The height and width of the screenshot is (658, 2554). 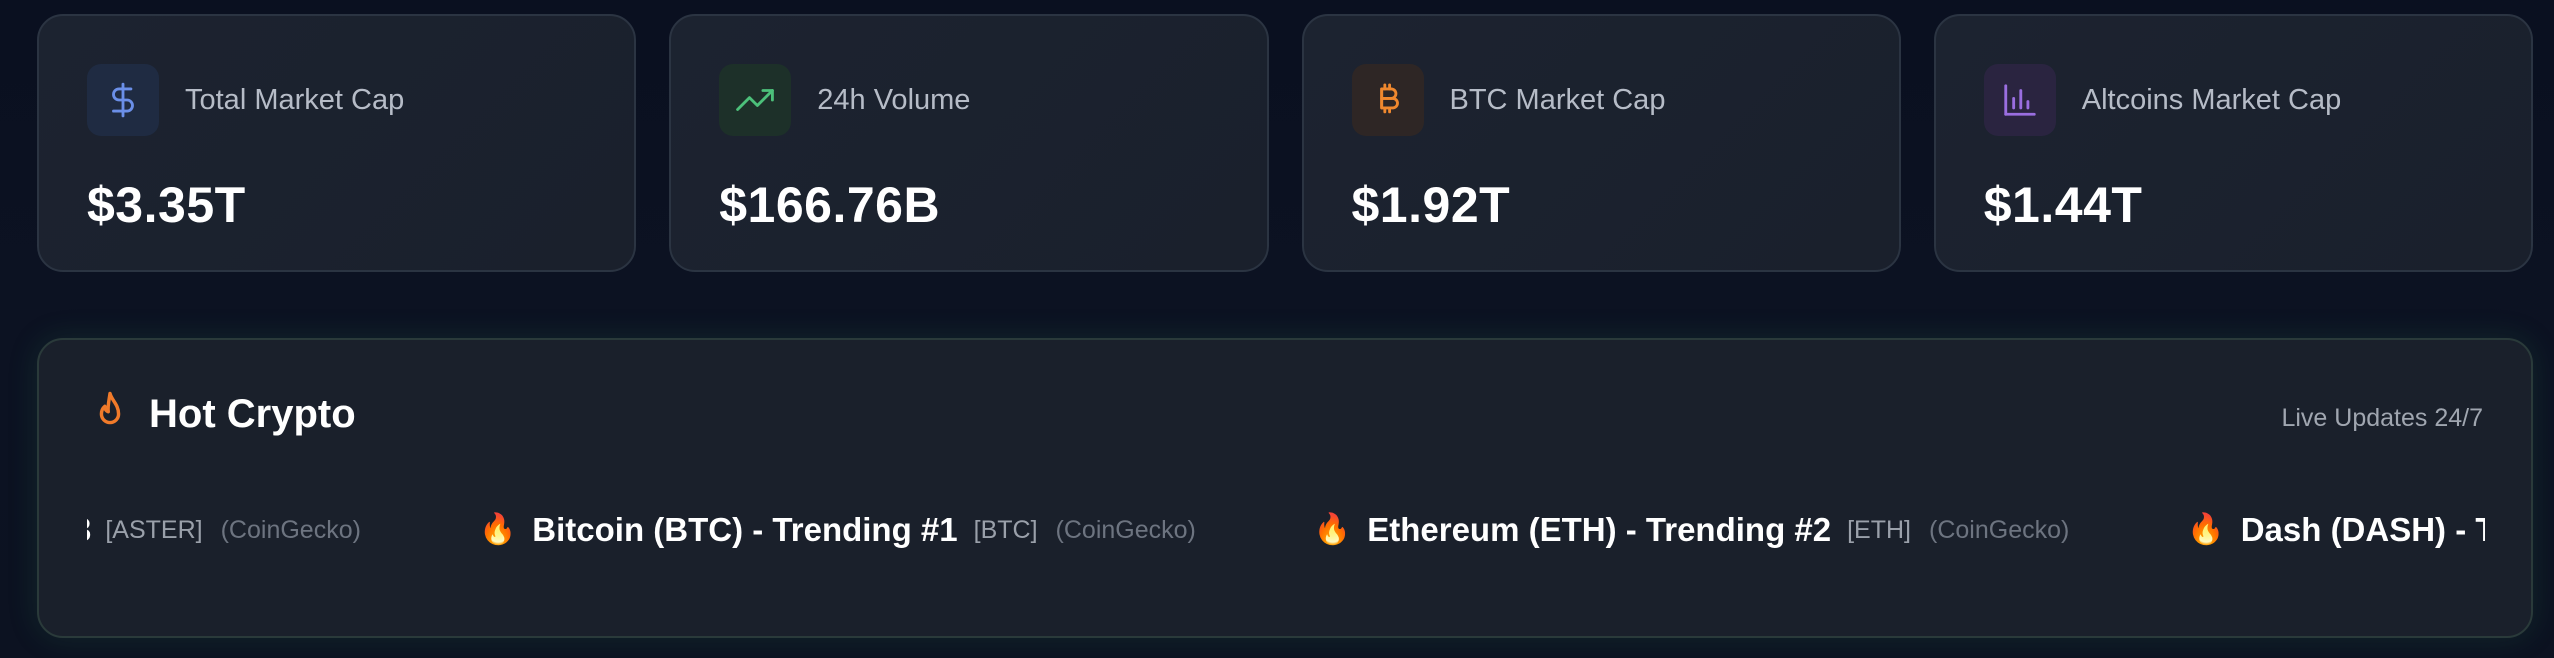 I want to click on stat-value: $3.35T, so click(x=166, y=205).